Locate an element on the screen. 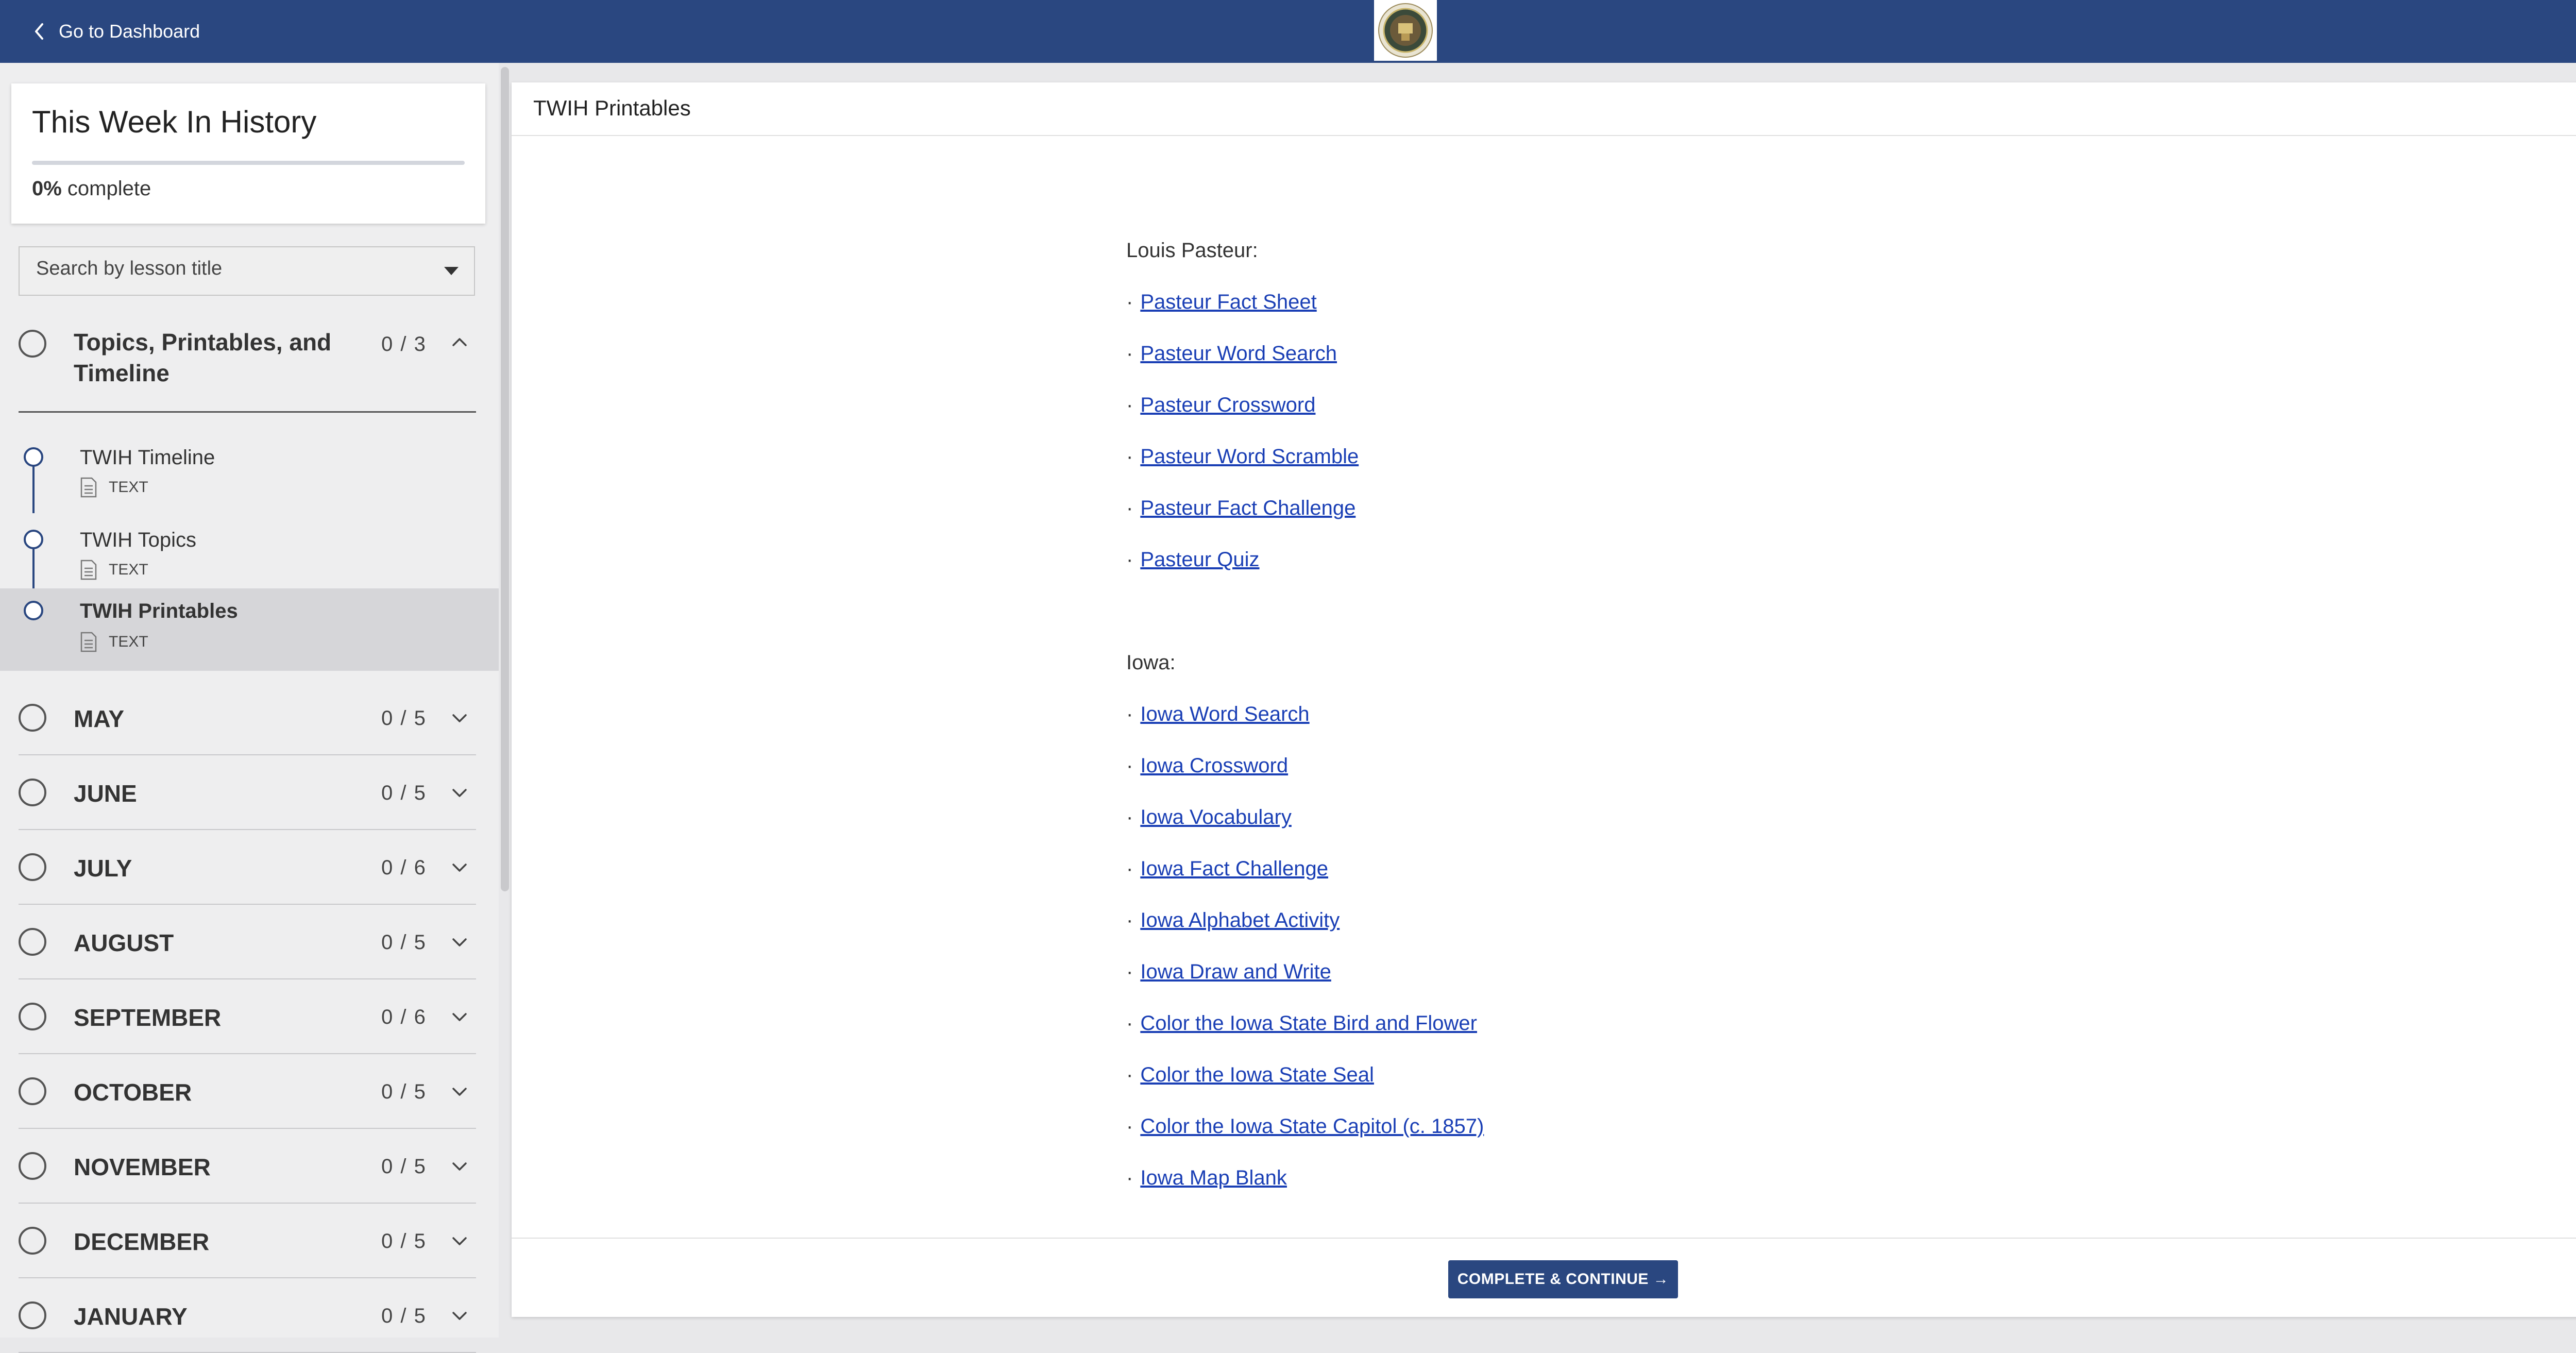 The image size is (2576, 1353). school-logo is located at coordinates (1405, 30).